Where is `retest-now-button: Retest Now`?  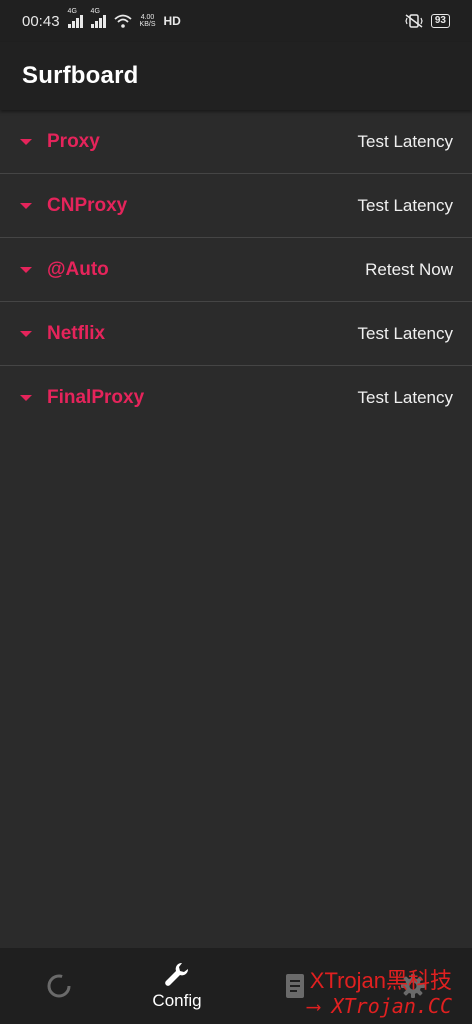
retest-now-button: Retest Now is located at coordinates (409, 270).